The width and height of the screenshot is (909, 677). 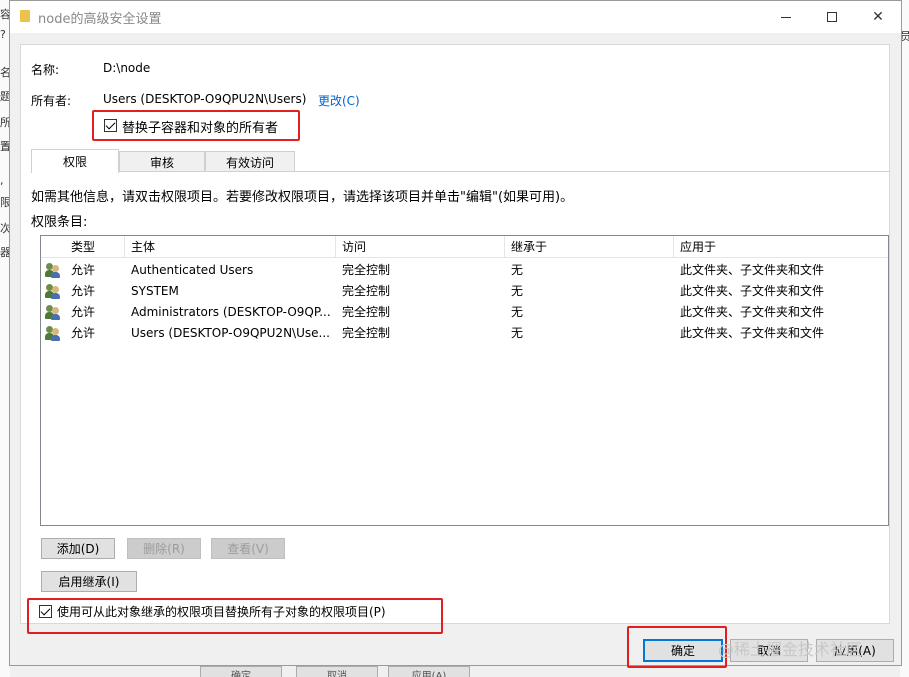 I want to click on minimize-button, so click(x=786, y=17).